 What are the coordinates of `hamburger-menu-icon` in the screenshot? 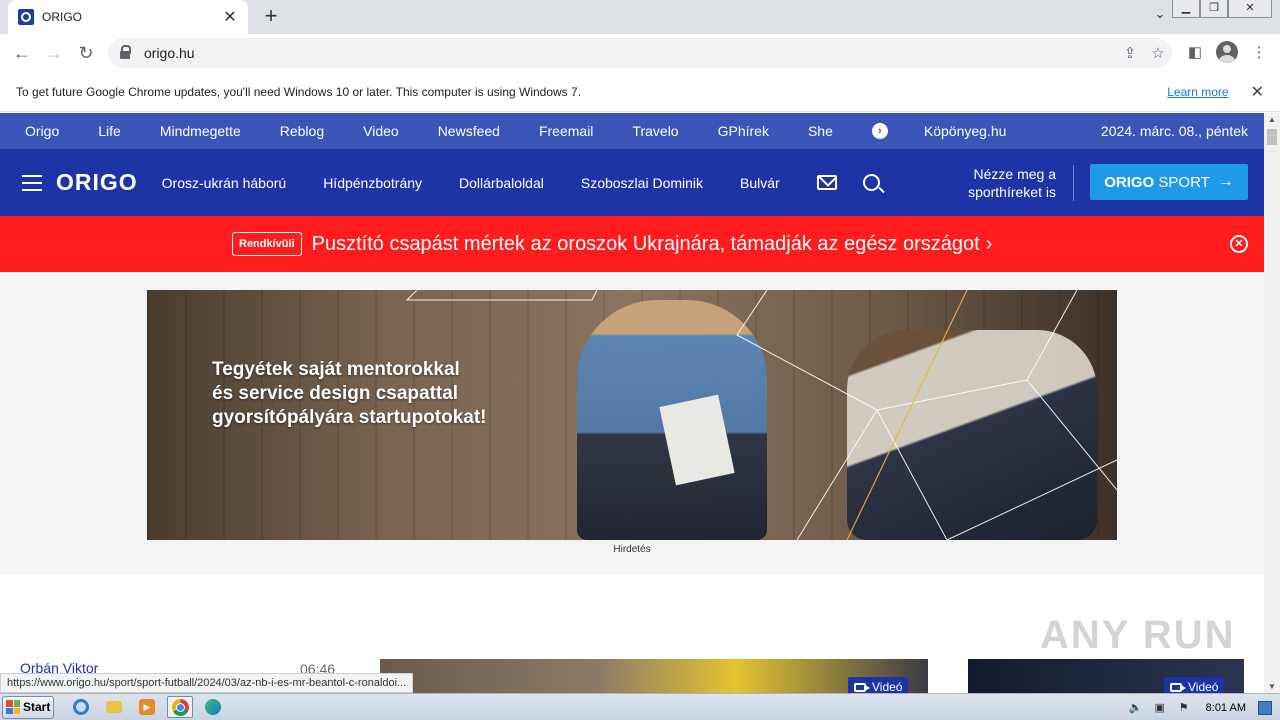 It's located at (32, 182).